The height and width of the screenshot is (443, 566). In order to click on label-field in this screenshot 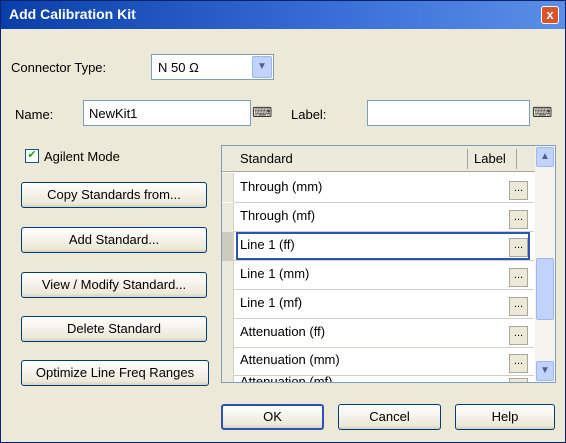, I will do `click(448, 113)`.